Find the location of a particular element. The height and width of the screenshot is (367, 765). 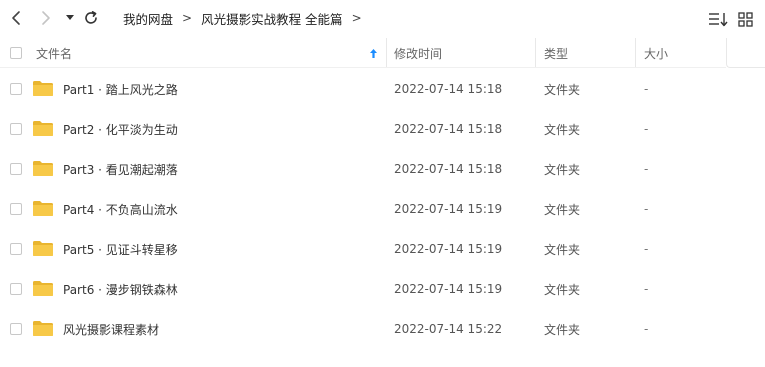

breadcrumb: 我的网盘 > 风光摄影实战教程 全能篇 > is located at coordinates (247, 18).